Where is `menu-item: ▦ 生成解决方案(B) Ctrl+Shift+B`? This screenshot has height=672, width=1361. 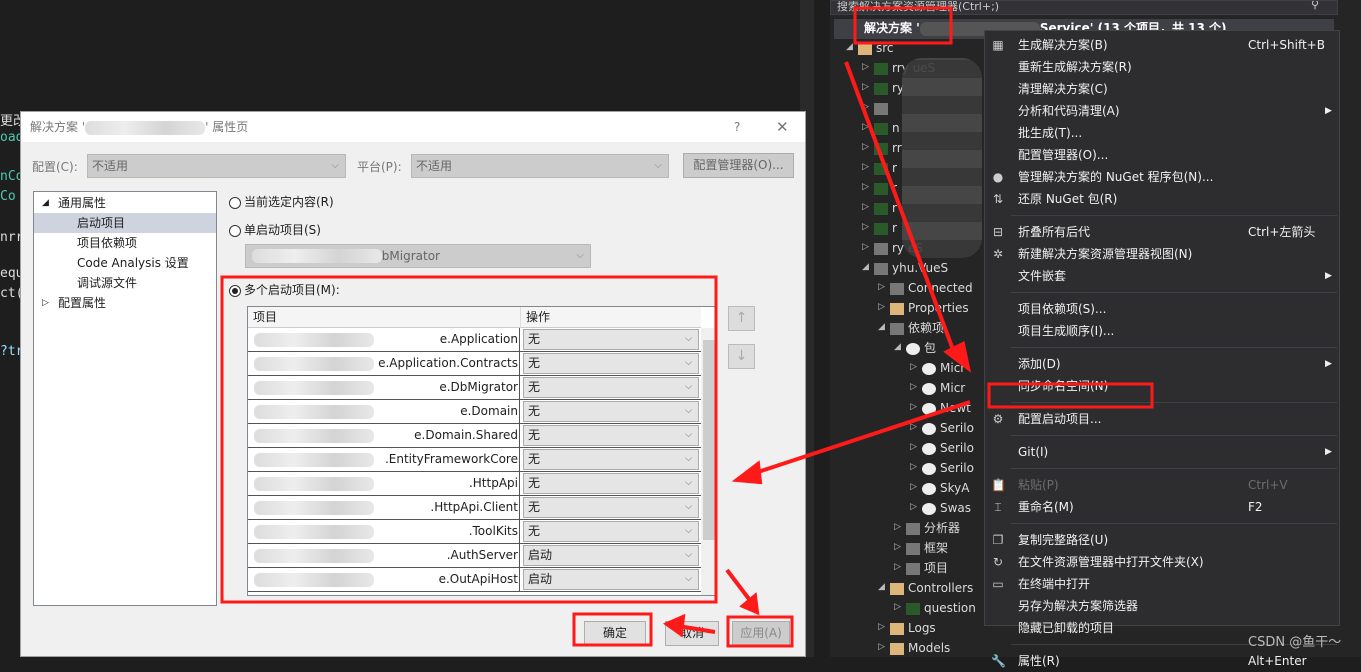
menu-item: ▦ 生成解决方案(B) Ctrl+Shift+B is located at coordinates (1162, 45).